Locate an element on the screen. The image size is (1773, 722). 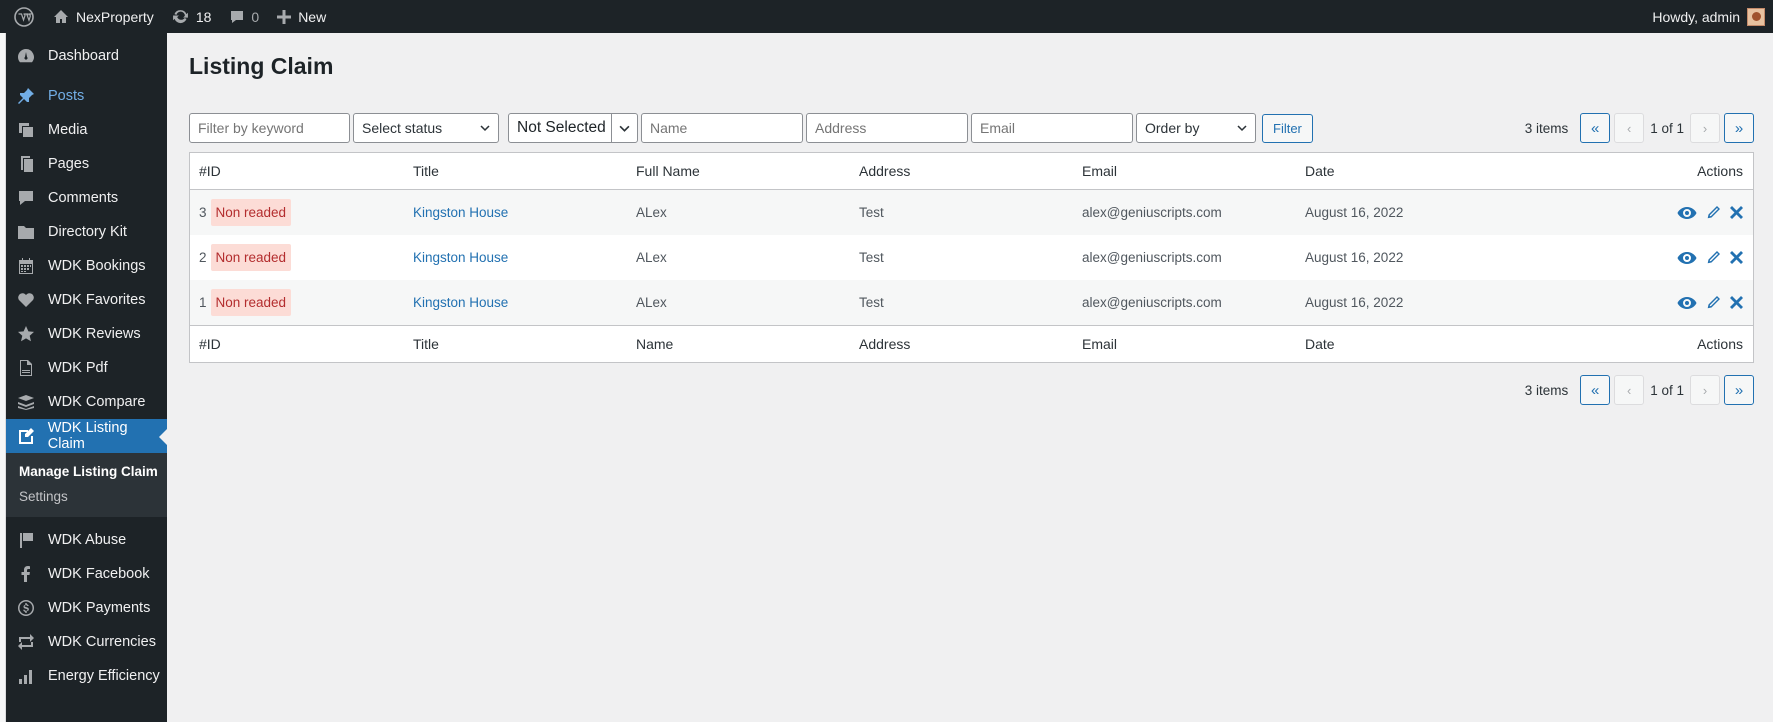
keyword-filter-input is located at coordinates (269, 128).